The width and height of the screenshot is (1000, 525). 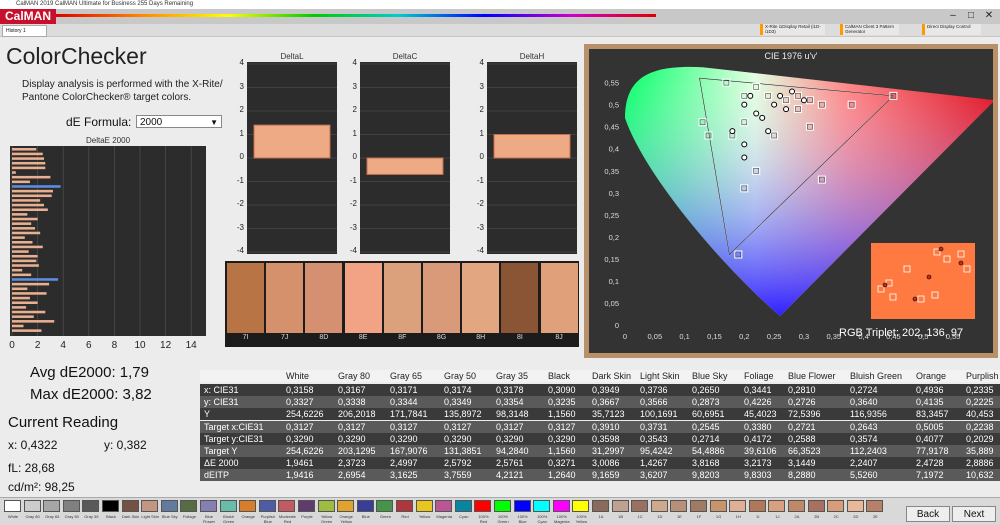 I want to click on patch-label: 7J, so click(x=284, y=337).